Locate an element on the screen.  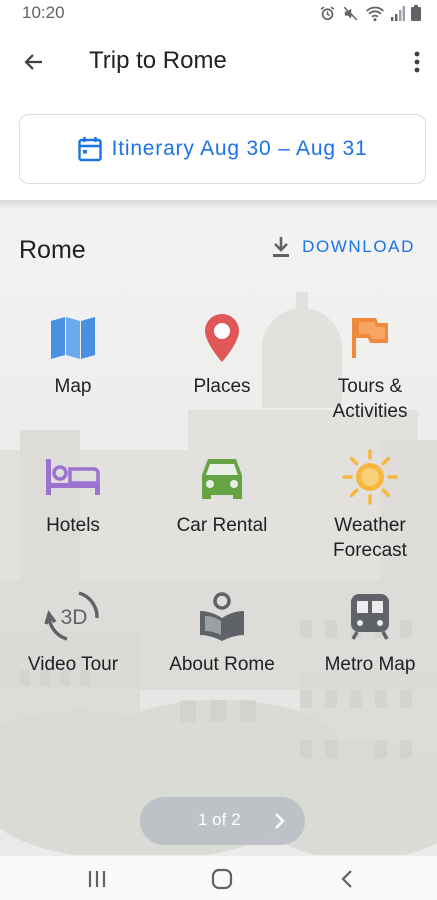
train-icon is located at coordinates (370, 617).